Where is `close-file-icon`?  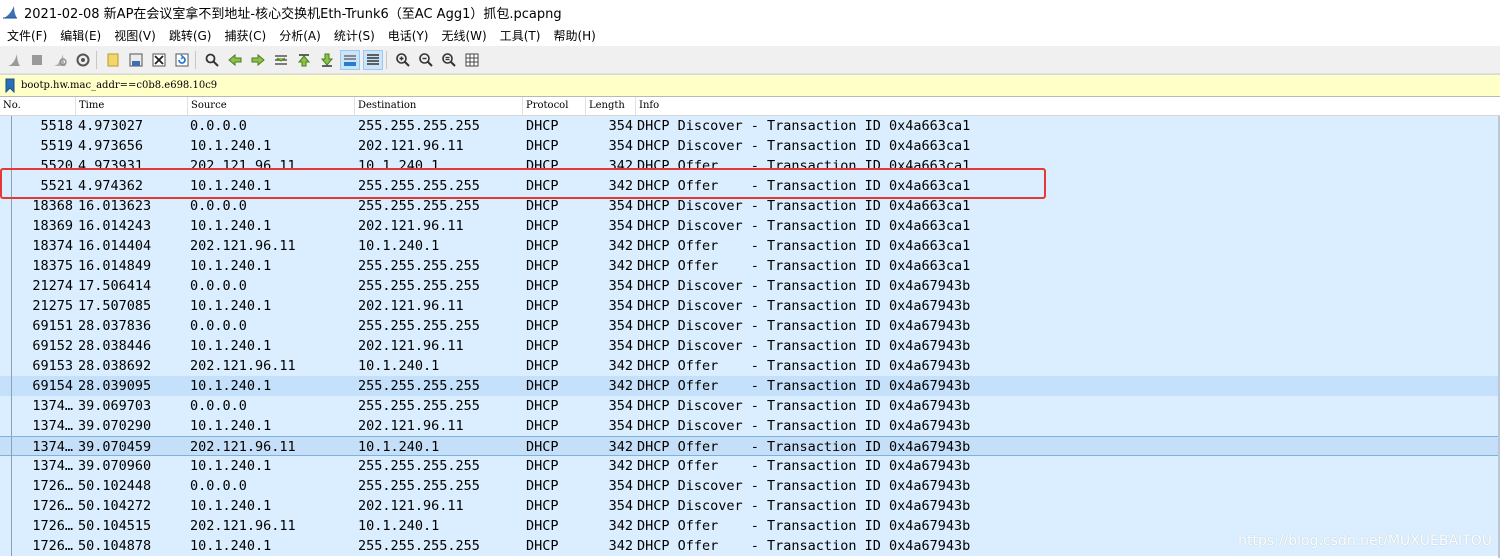 close-file-icon is located at coordinates (159, 60).